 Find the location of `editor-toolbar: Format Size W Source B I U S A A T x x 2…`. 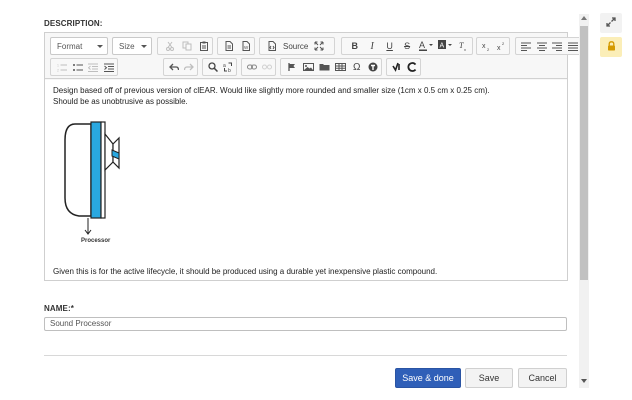

editor-toolbar: Format Size W Source B I U S A A T x x 2… is located at coordinates (313, 56).